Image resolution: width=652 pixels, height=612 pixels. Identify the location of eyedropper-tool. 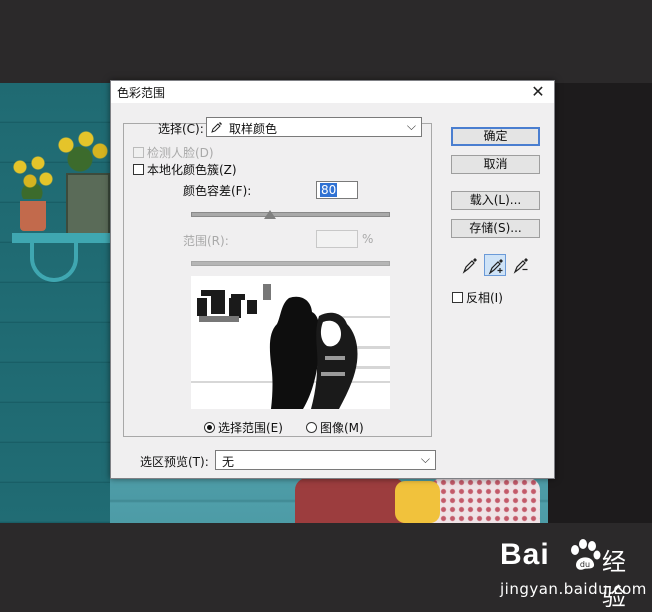
(470, 265).